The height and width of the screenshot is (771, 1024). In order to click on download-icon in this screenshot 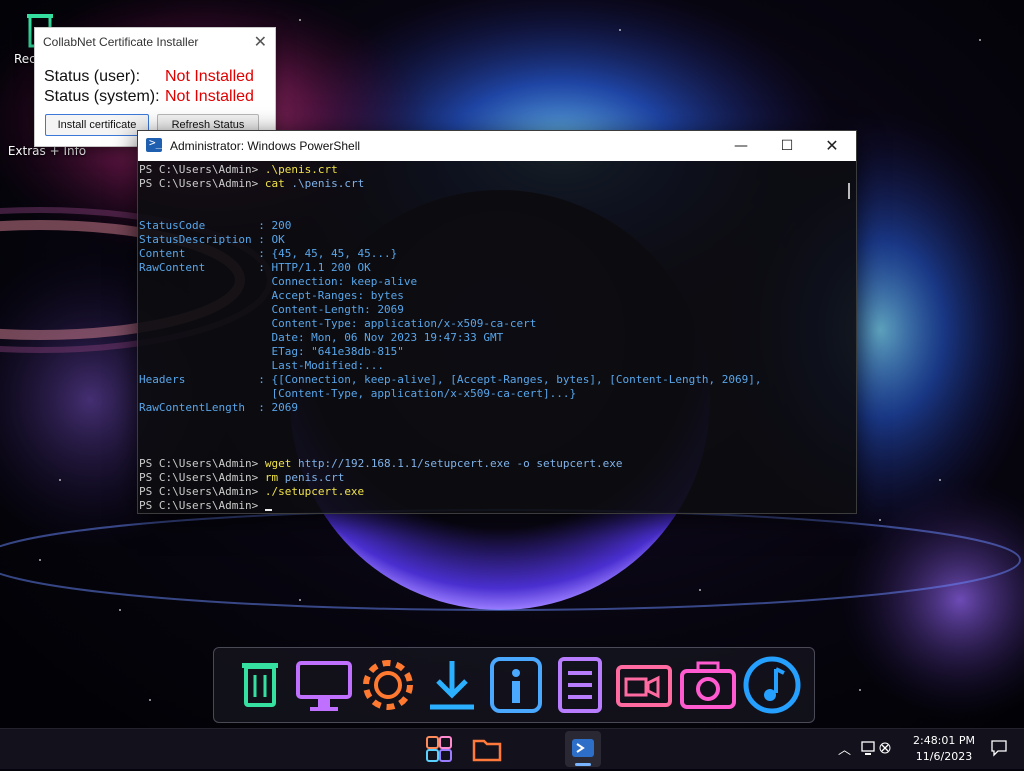, I will do `click(452, 685)`.